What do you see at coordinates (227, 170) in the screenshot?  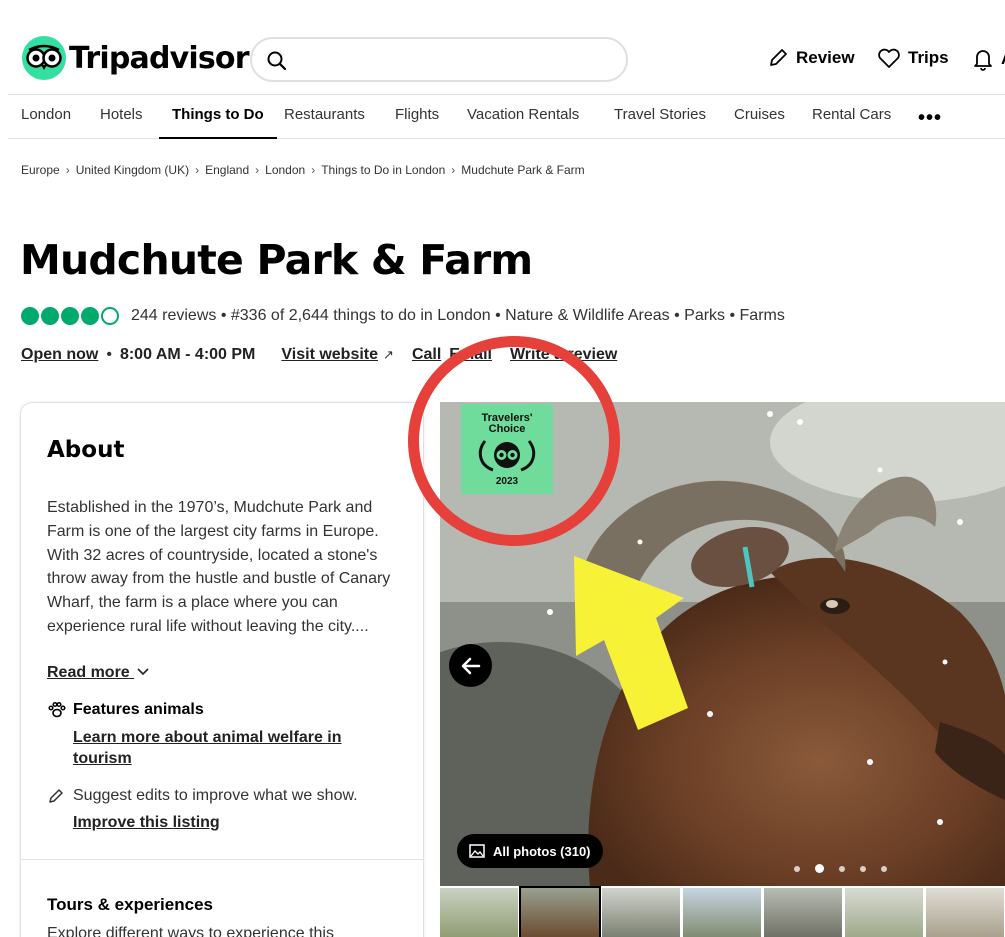 I see `breadcrumb-item: England` at bounding box center [227, 170].